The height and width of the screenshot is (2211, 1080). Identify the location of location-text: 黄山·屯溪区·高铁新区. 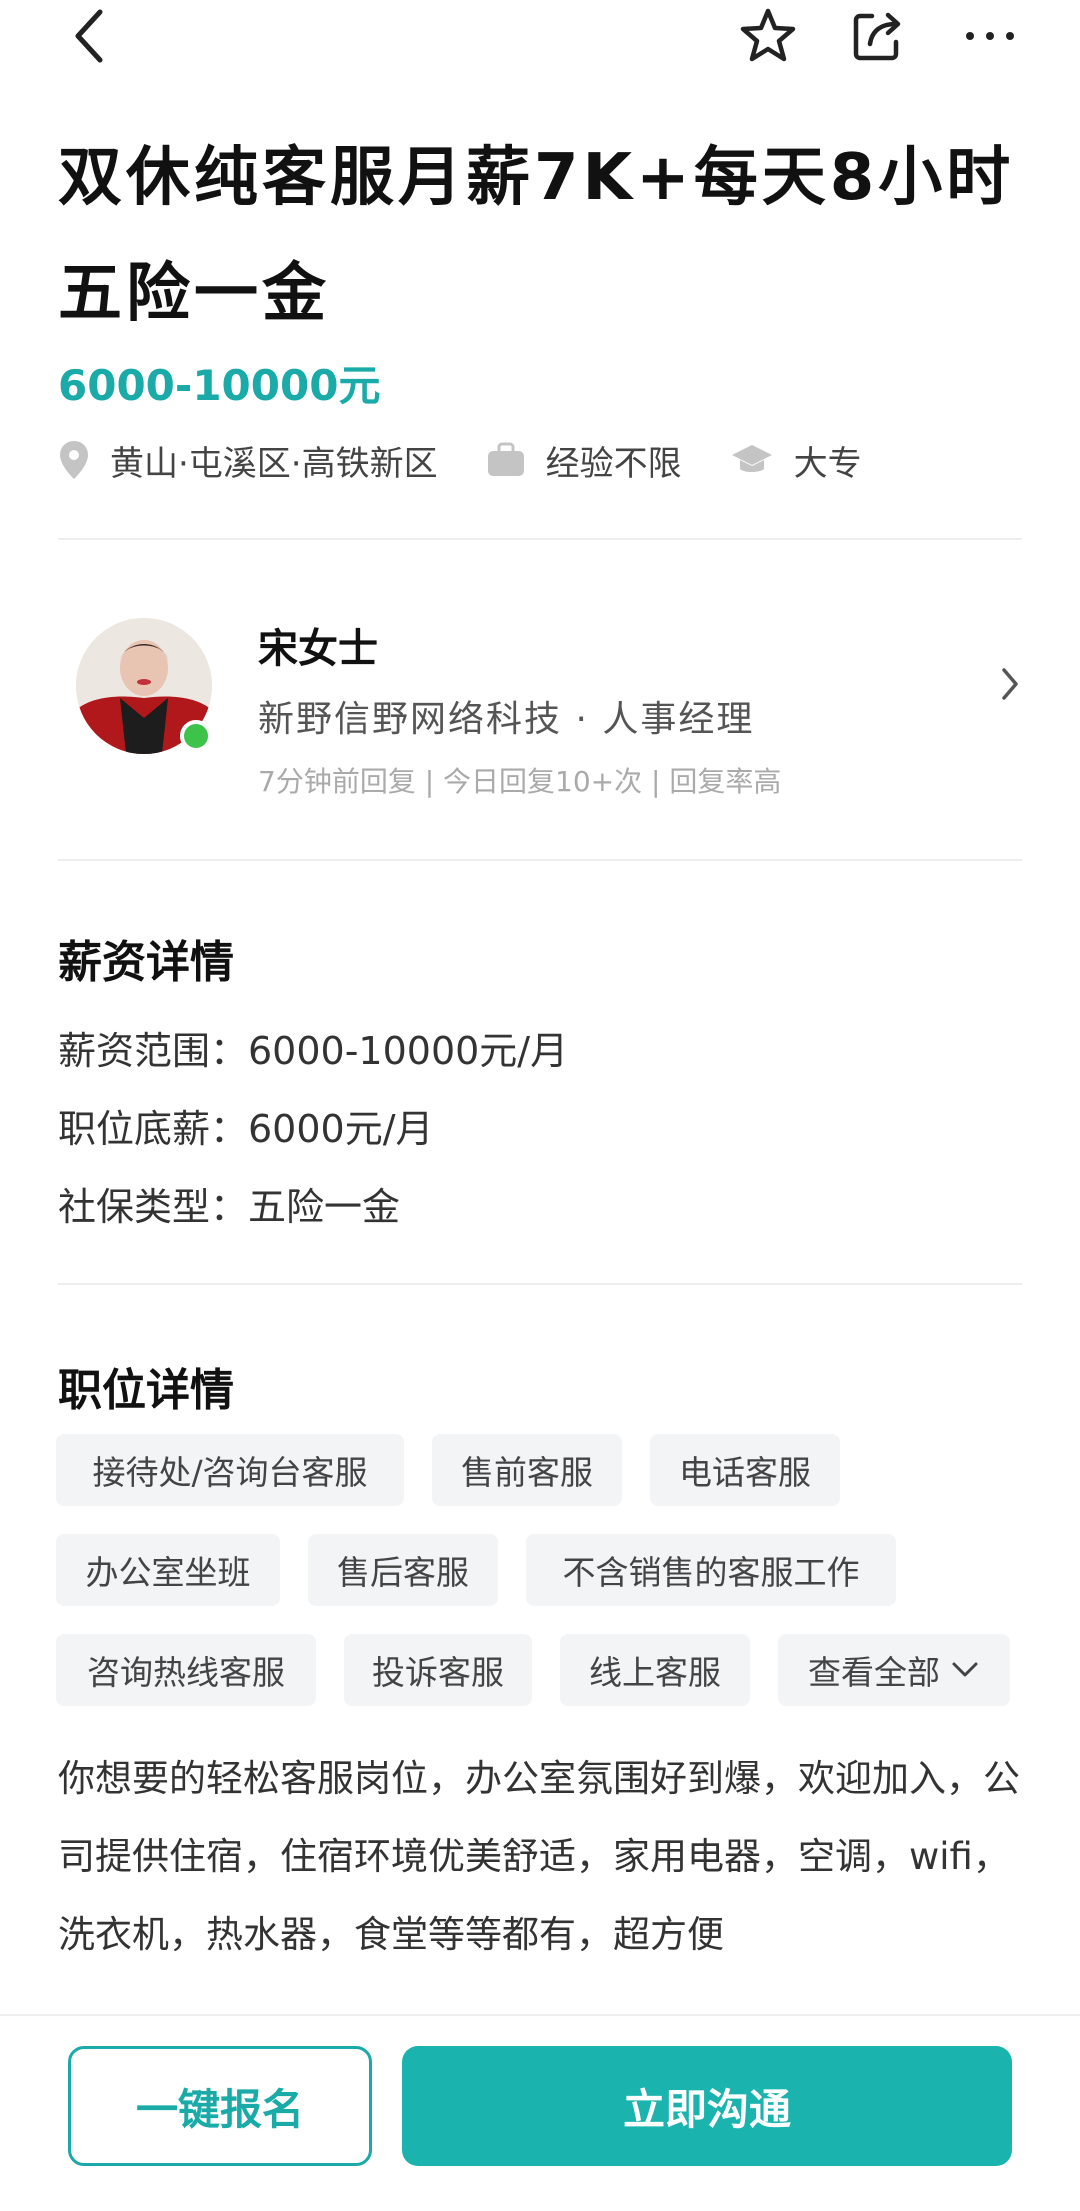
(274, 463).